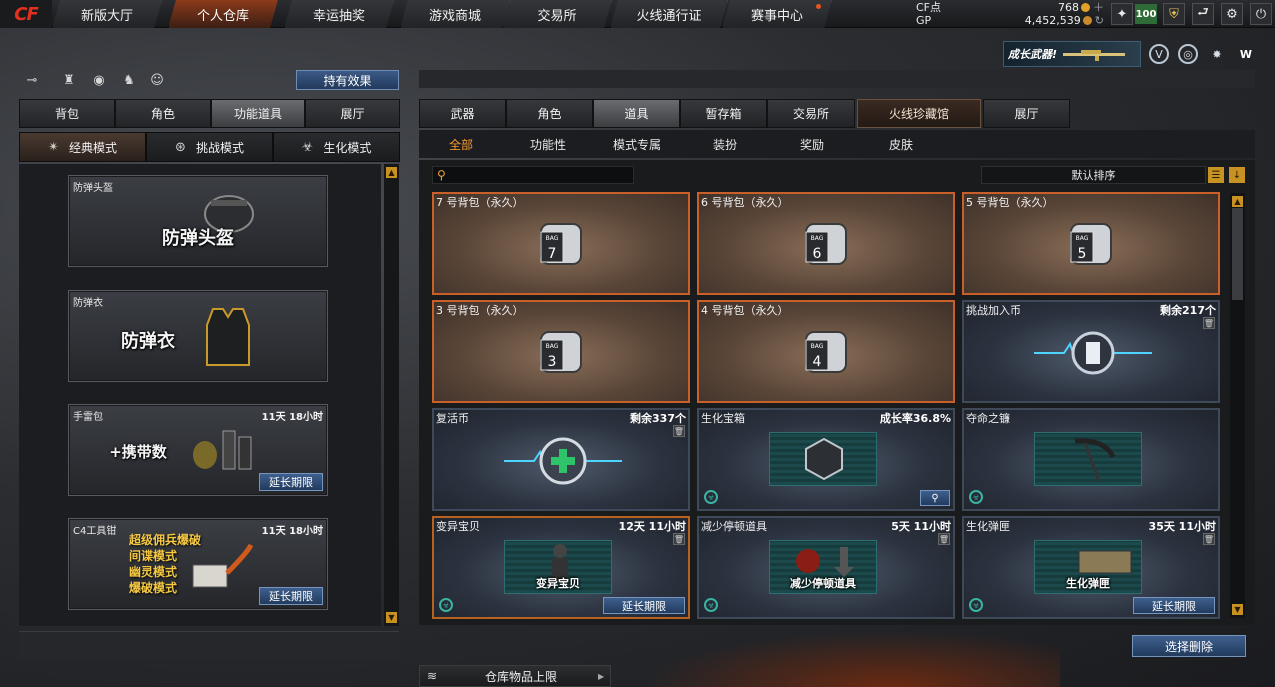  I want to click on nav-tab-events: 赛事中心, so click(777, 14).